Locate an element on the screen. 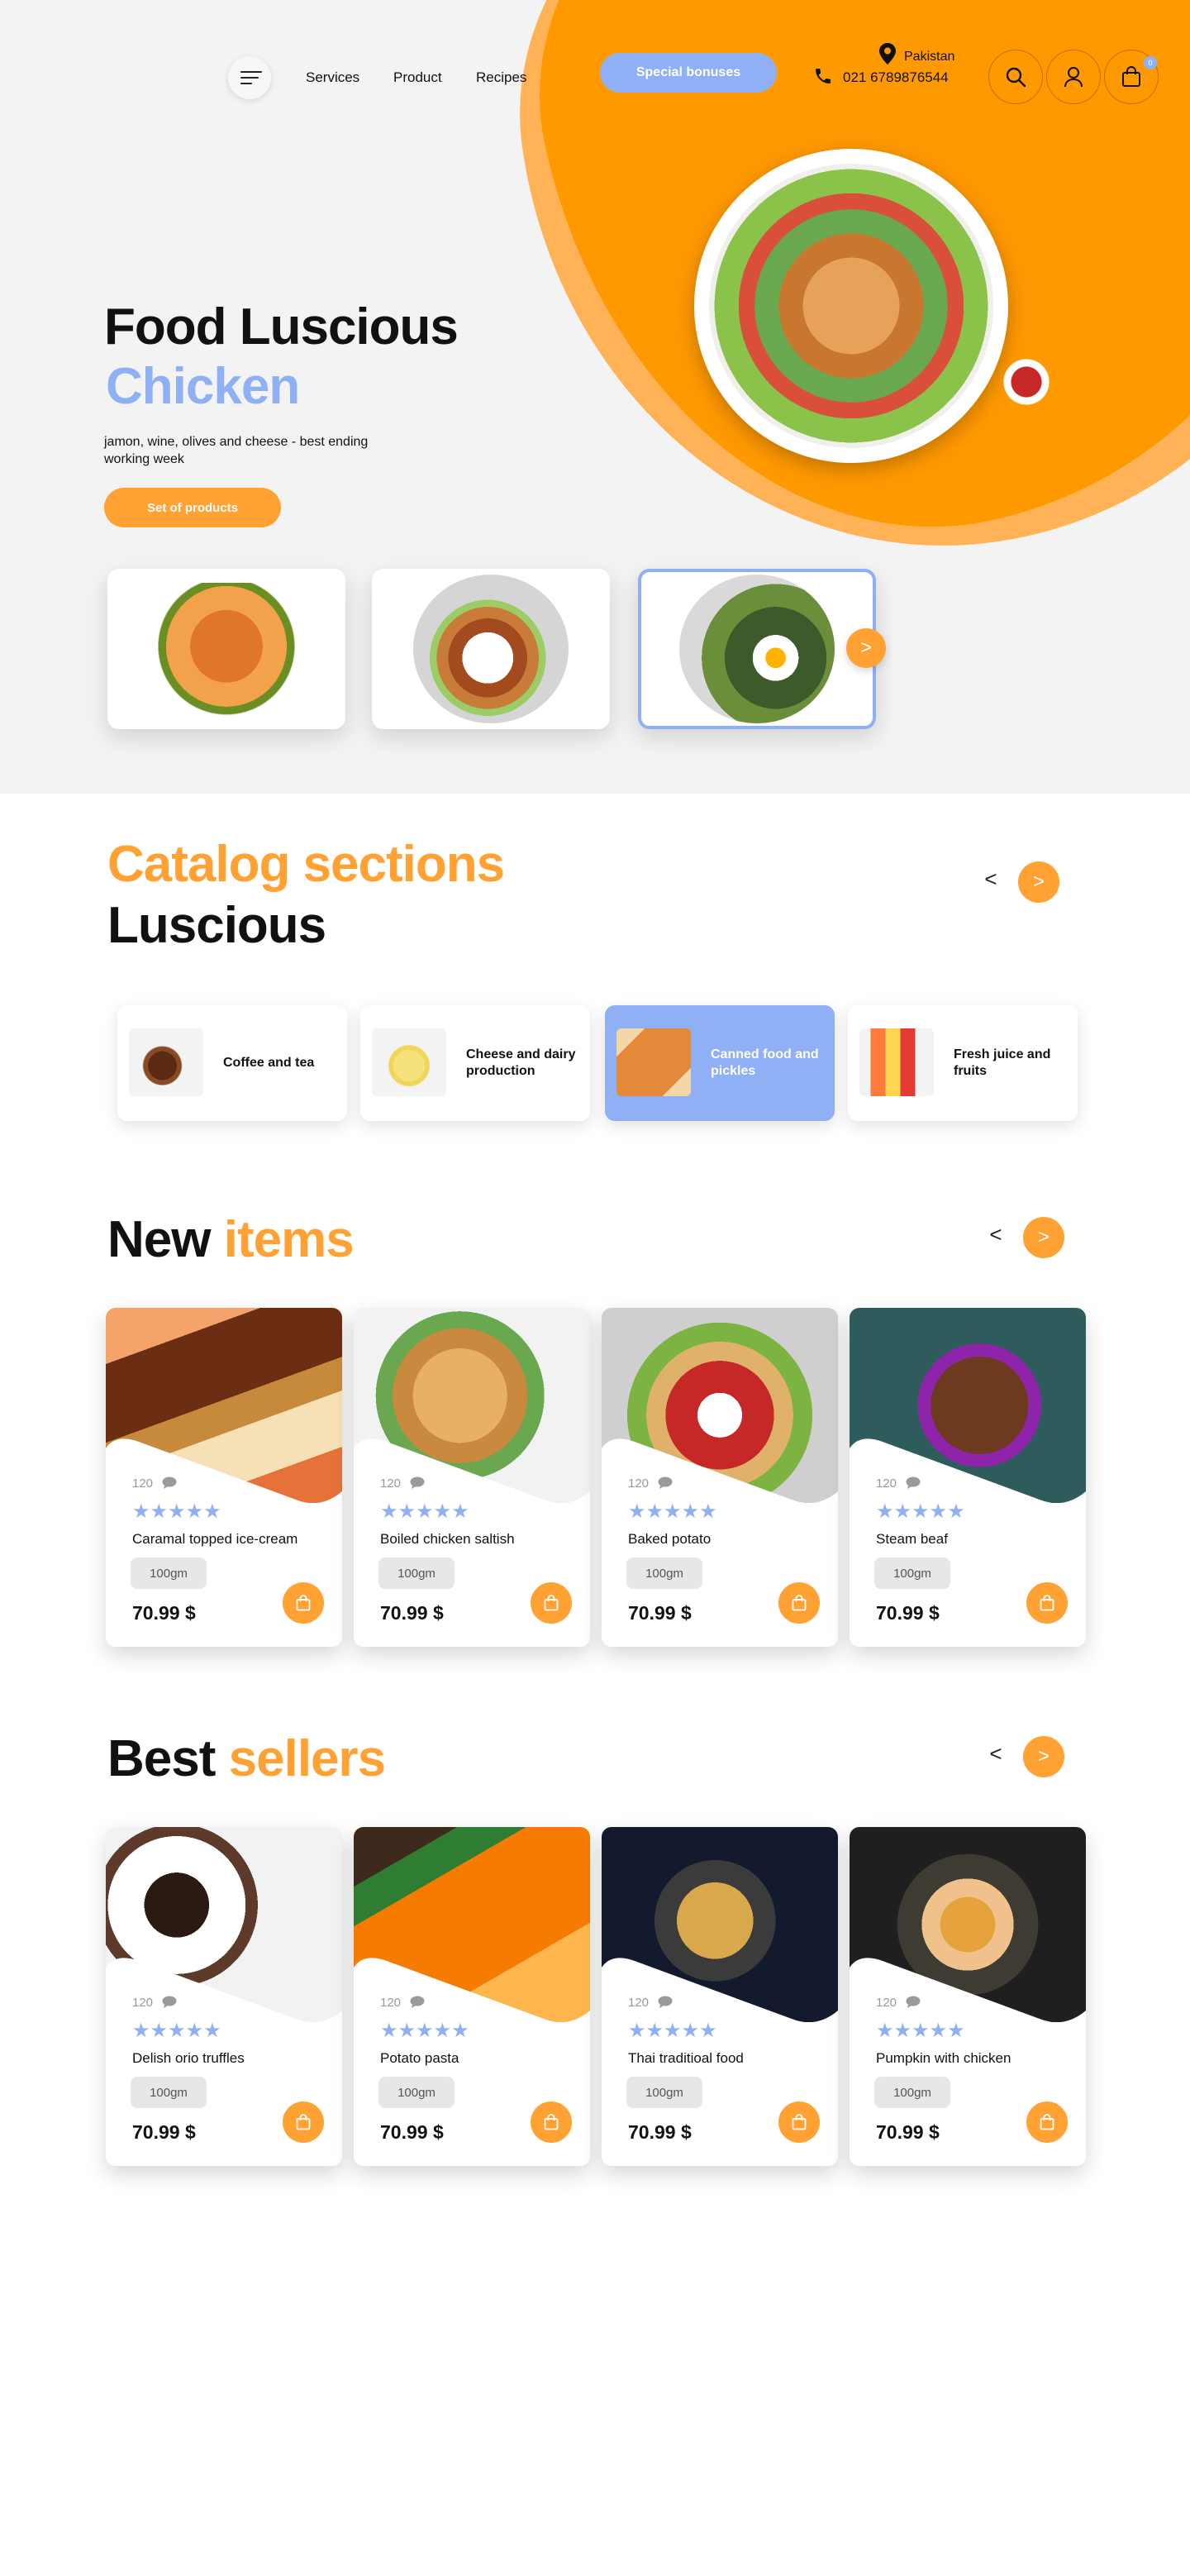  product-name: Potato pasta is located at coordinates (419, 2058).